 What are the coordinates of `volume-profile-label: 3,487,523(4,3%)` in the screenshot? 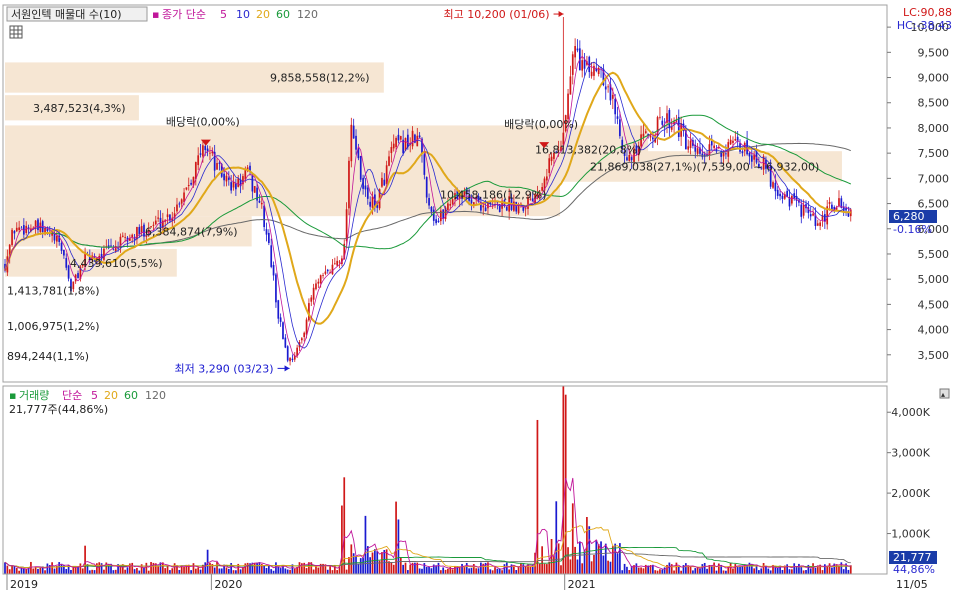 It's located at (79, 108).